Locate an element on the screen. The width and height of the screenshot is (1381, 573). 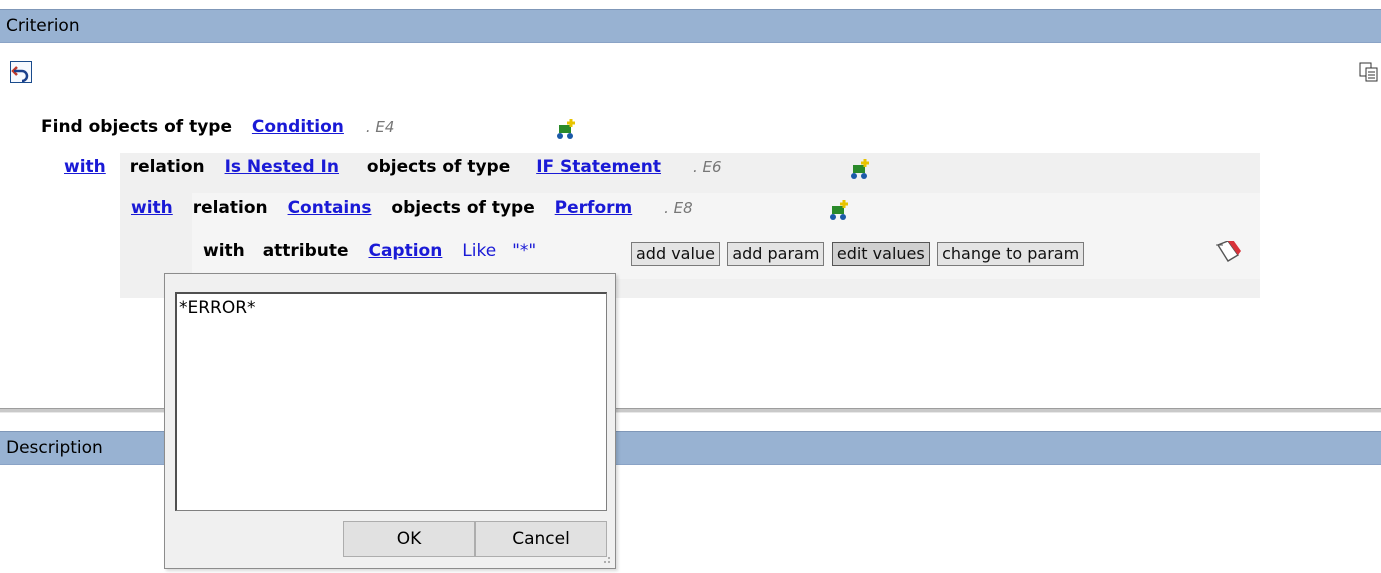
query-line-find: Find objects of type Condition . E4 is located at coordinates (217, 127).